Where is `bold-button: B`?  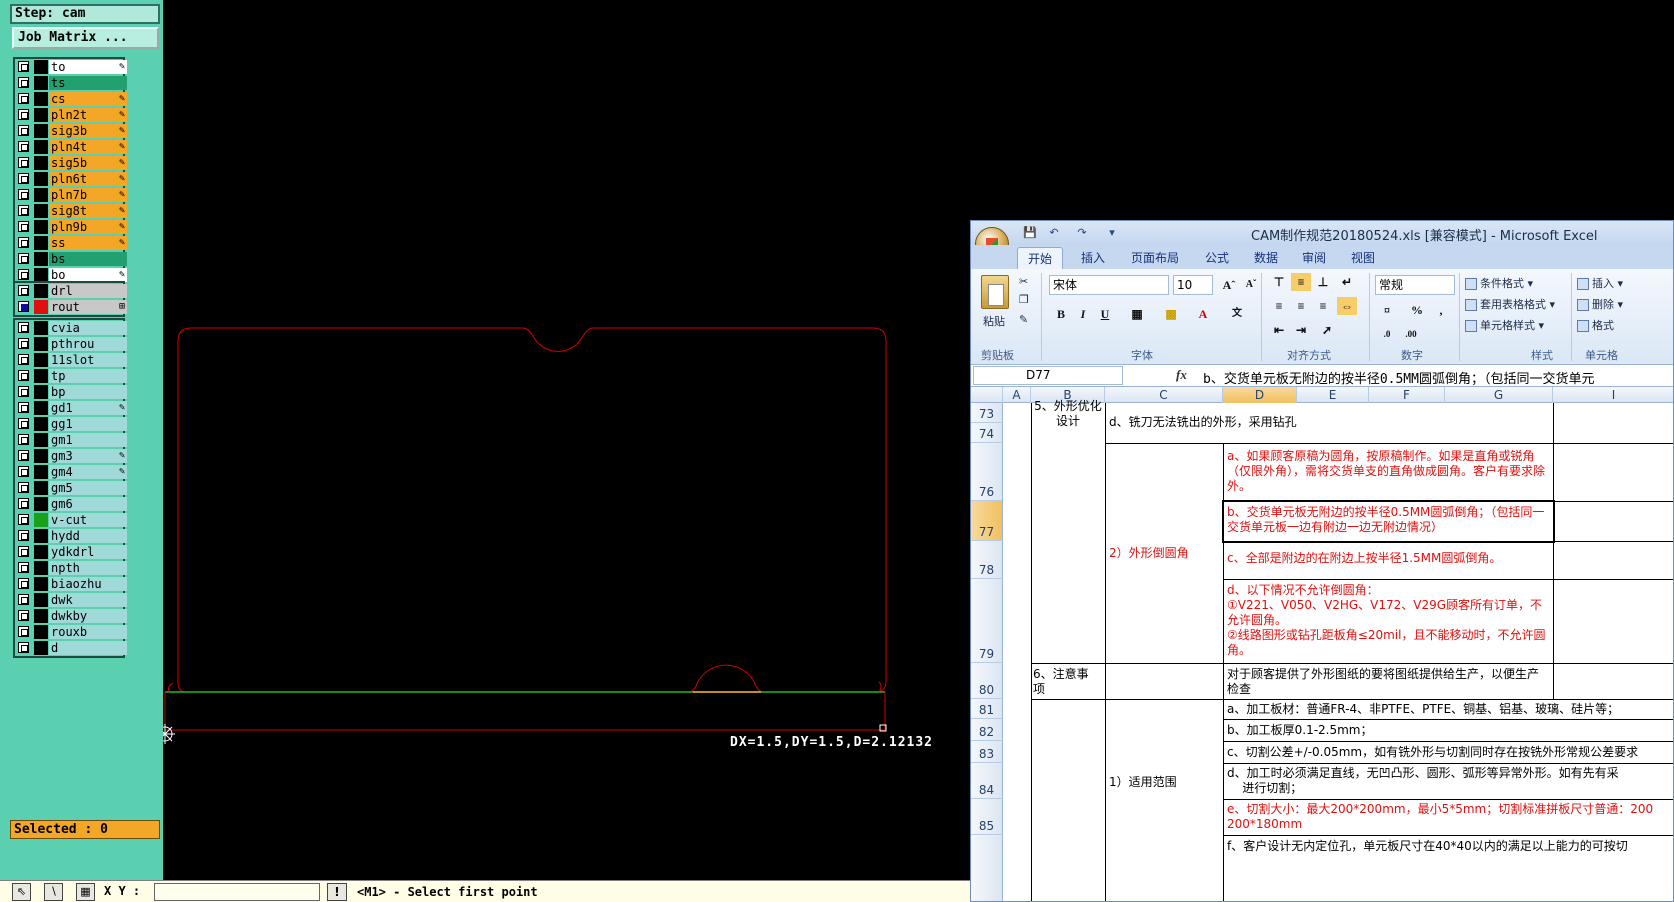 bold-button: B is located at coordinates (1061, 314).